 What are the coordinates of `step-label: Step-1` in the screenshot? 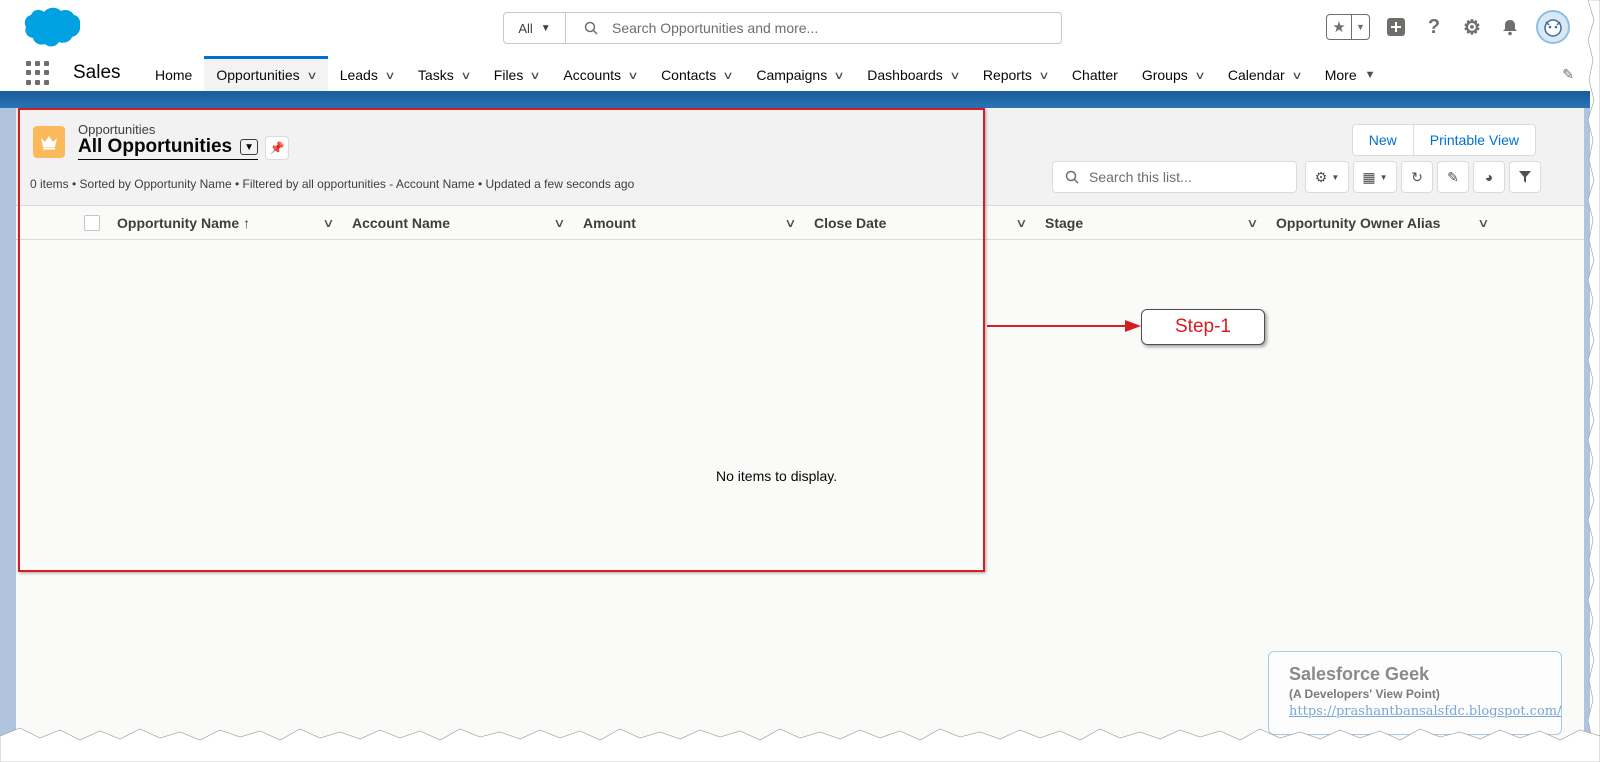 It's located at (1203, 326).